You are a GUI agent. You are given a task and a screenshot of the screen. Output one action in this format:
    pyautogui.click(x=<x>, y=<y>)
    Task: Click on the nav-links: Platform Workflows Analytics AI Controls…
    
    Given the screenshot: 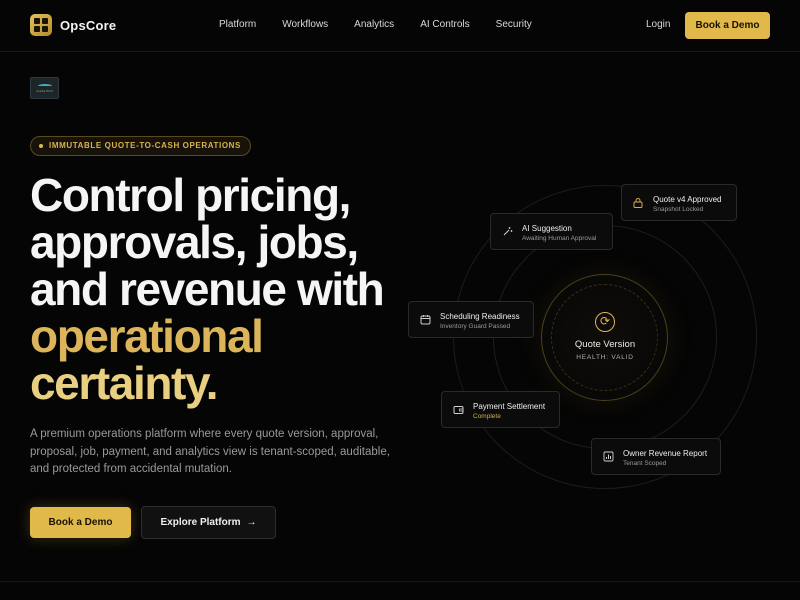 What is the action you would take?
    pyautogui.click(x=375, y=24)
    